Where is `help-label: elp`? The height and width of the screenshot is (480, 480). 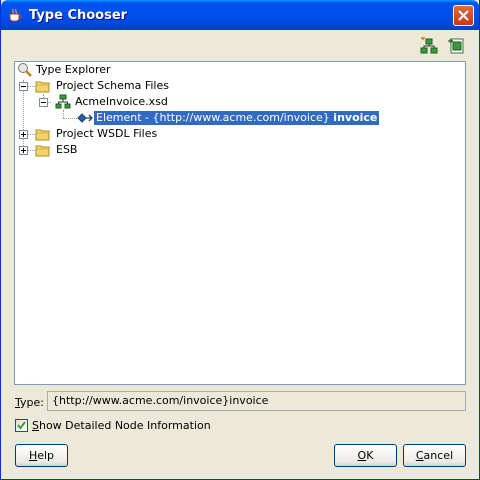 help-label: elp is located at coordinates (46, 455).